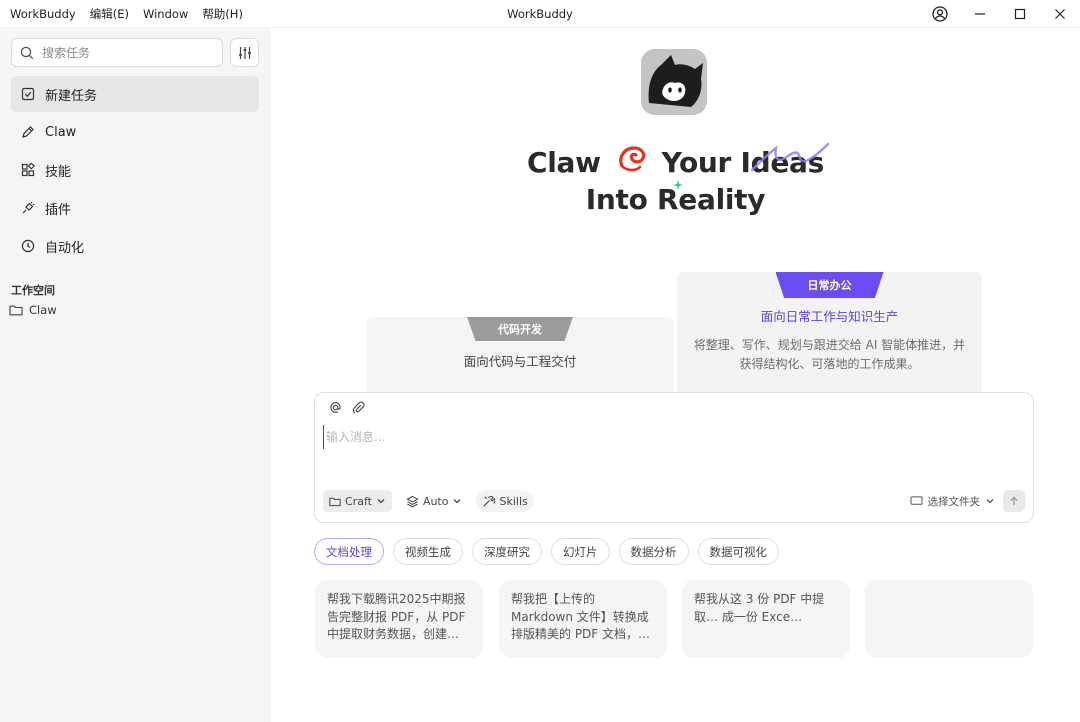 The width and height of the screenshot is (1080, 722). Describe the element at coordinates (43, 14) in the screenshot. I see `menu-app: WorkBuddy` at that location.